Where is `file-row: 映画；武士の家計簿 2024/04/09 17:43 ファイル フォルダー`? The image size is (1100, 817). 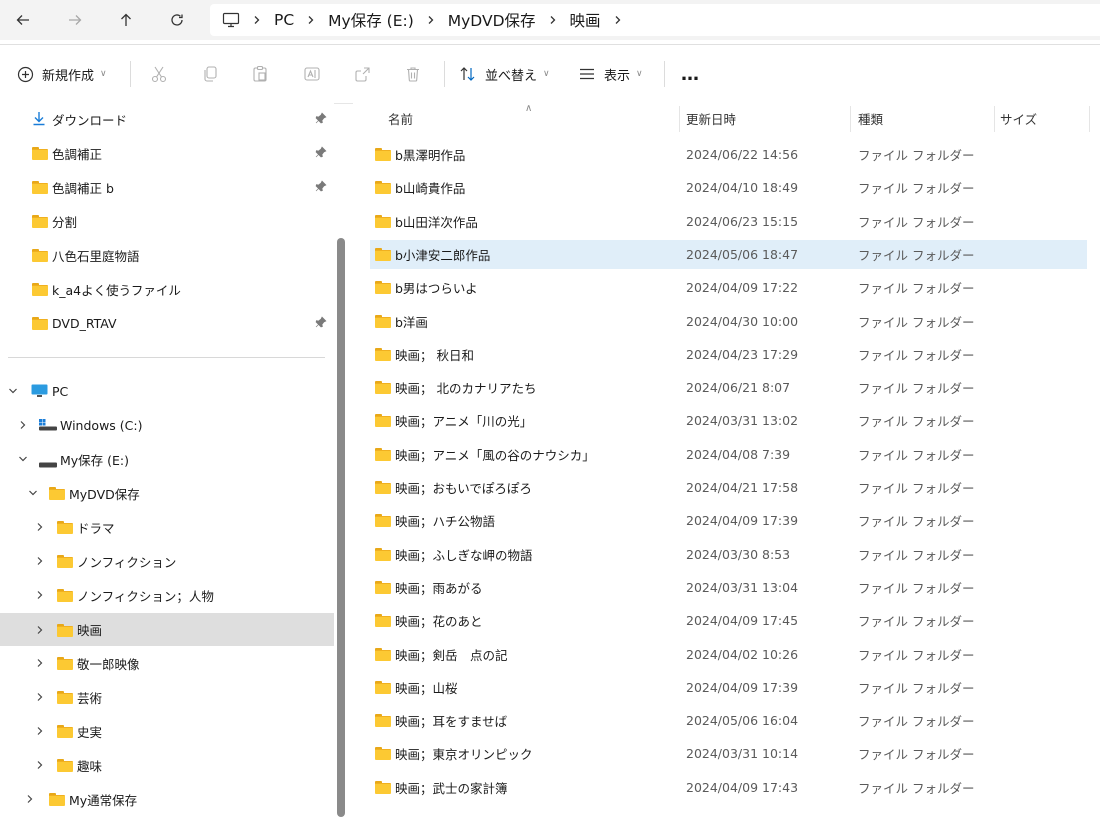 file-row: 映画；武士の家計簿 2024/04/09 17:43 ファイル フォルダー is located at coordinates (728, 787).